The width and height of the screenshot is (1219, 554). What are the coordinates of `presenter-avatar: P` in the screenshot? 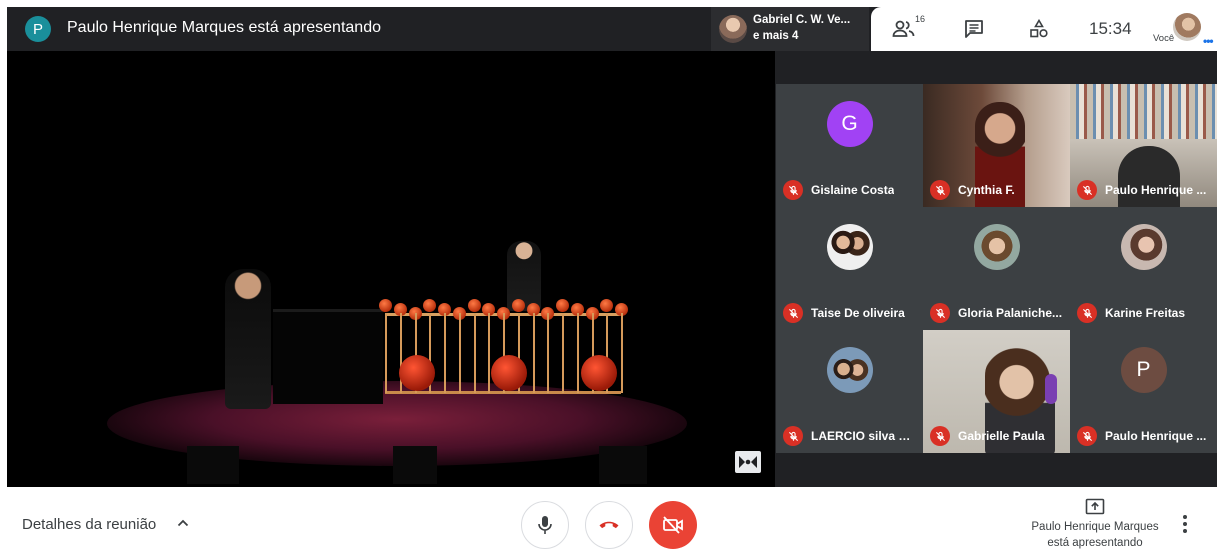 It's located at (38, 29).